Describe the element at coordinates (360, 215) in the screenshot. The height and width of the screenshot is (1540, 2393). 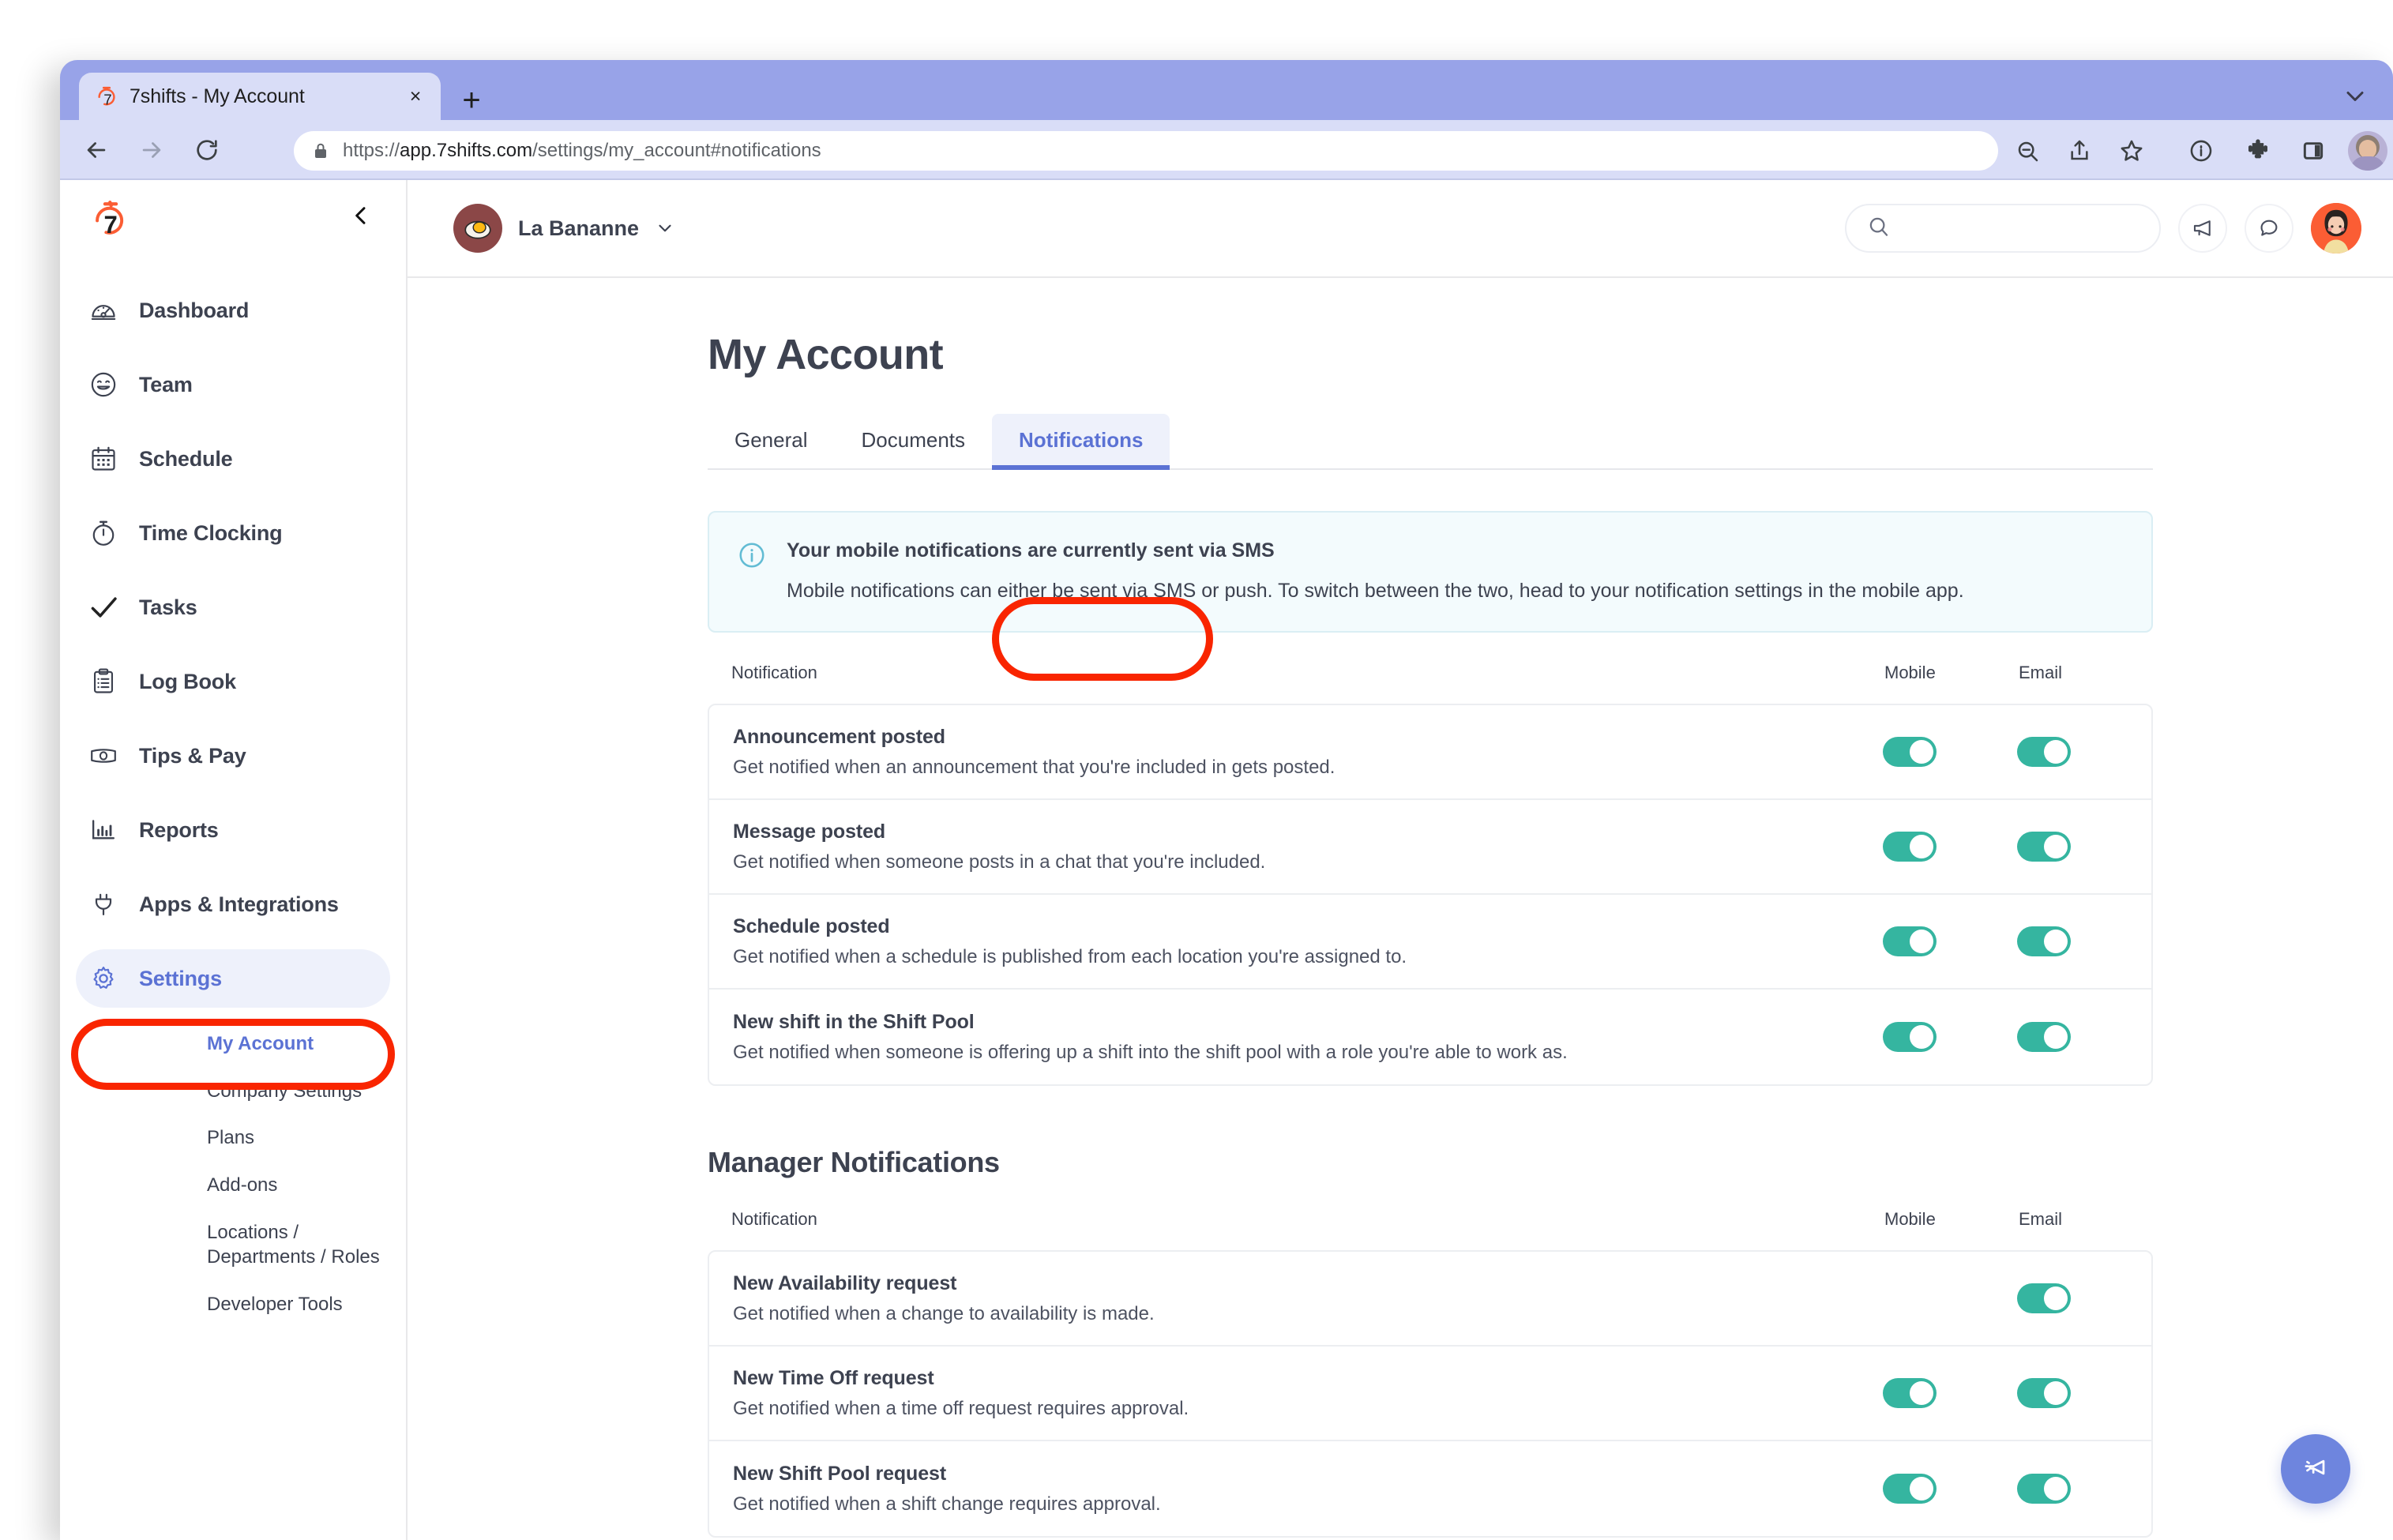
I see `chevron-left-icon` at that location.